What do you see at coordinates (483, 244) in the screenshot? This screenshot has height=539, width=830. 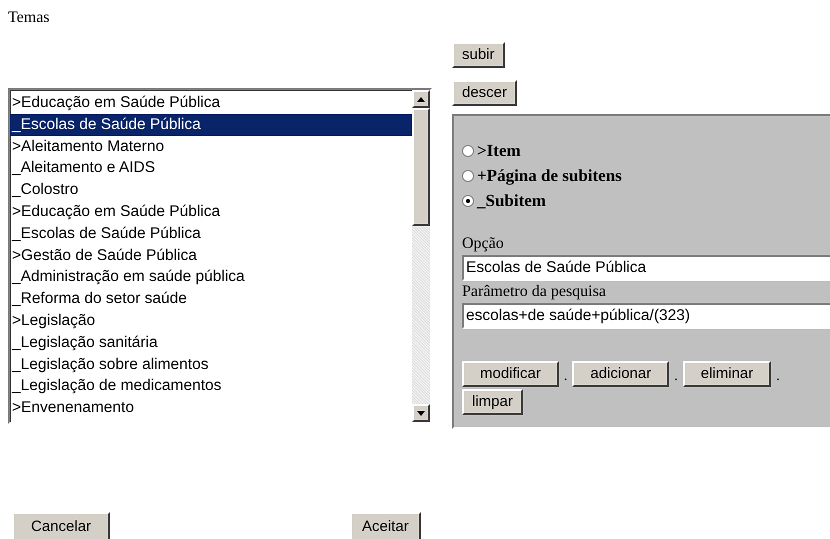 I see `field-label: Opção` at bounding box center [483, 244].